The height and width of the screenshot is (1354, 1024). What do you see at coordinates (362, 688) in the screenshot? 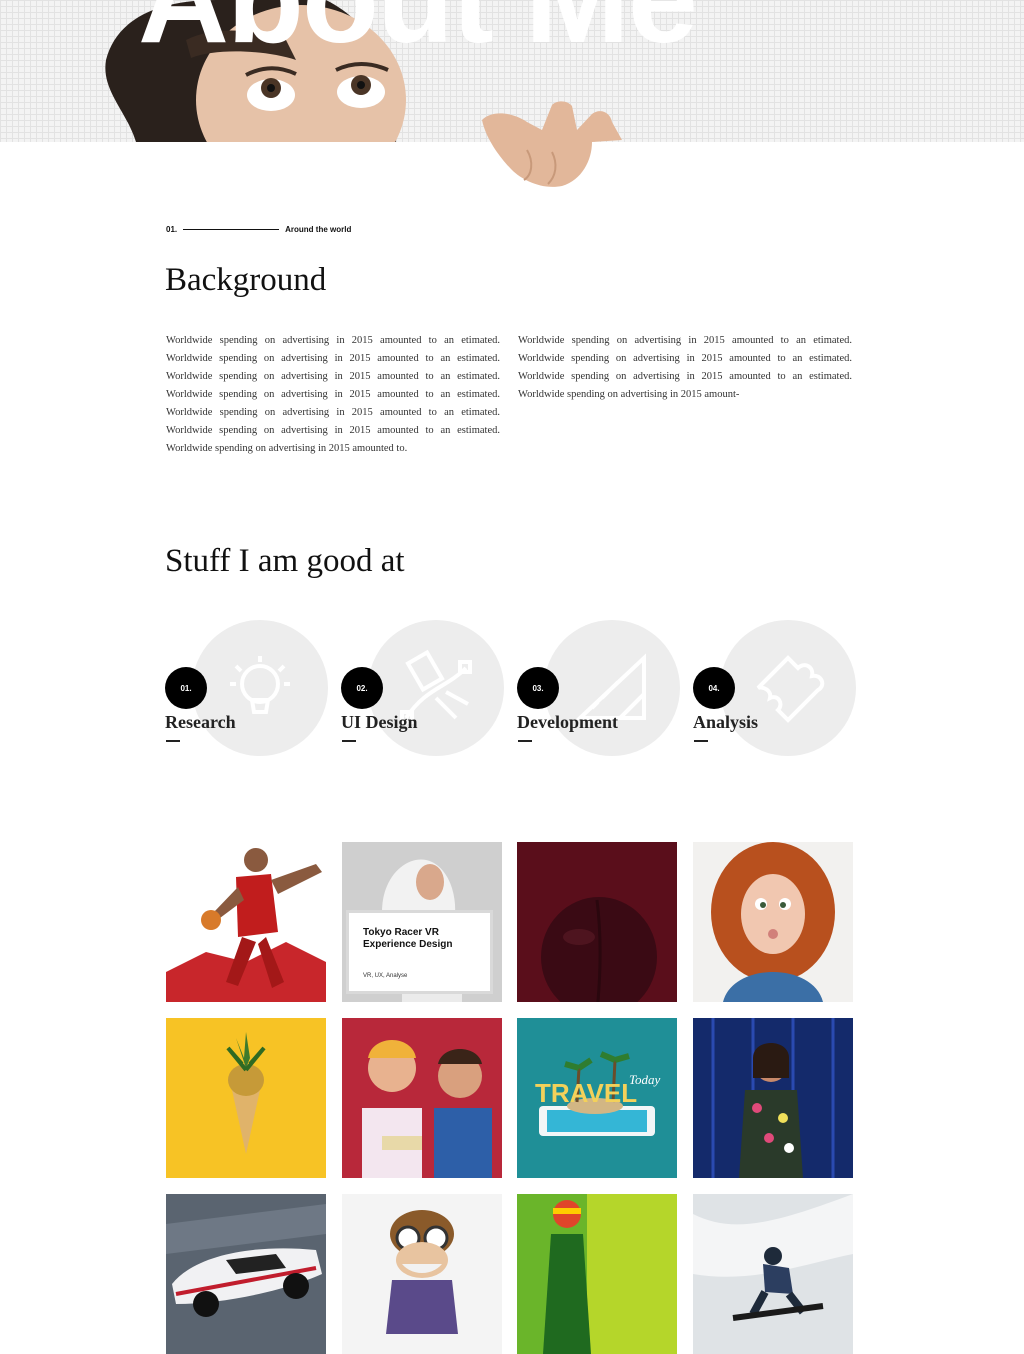
I see `skill-number-badge: 02.` at bounding box center [362, 688].